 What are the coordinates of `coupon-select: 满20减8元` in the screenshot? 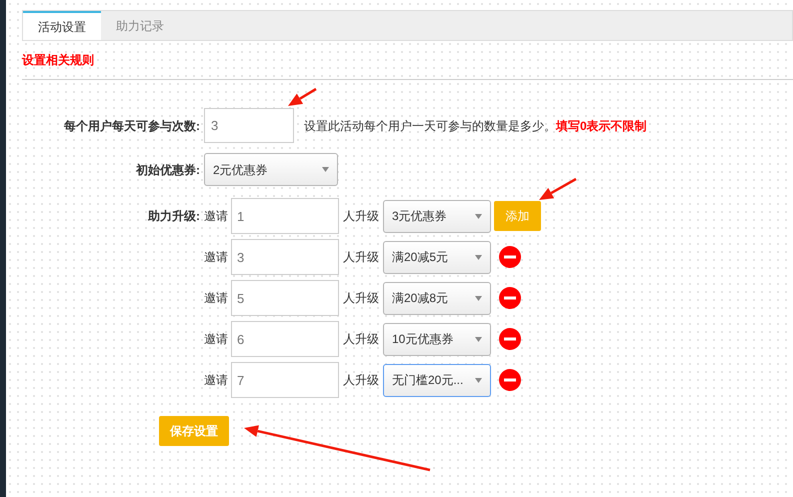 It's located at (437, 298).